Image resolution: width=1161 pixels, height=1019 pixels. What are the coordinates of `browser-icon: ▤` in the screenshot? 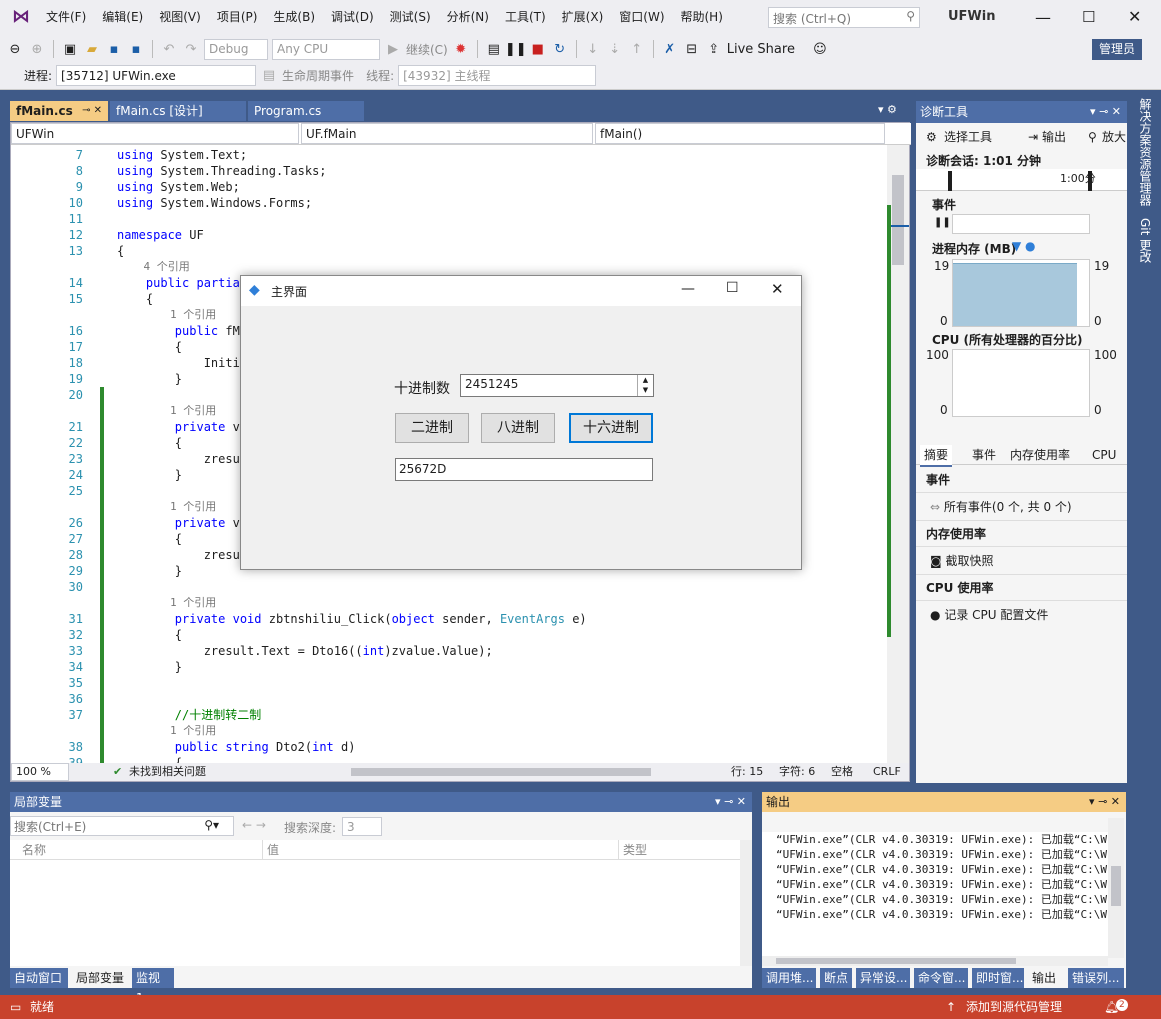 It's located at (494, 49).